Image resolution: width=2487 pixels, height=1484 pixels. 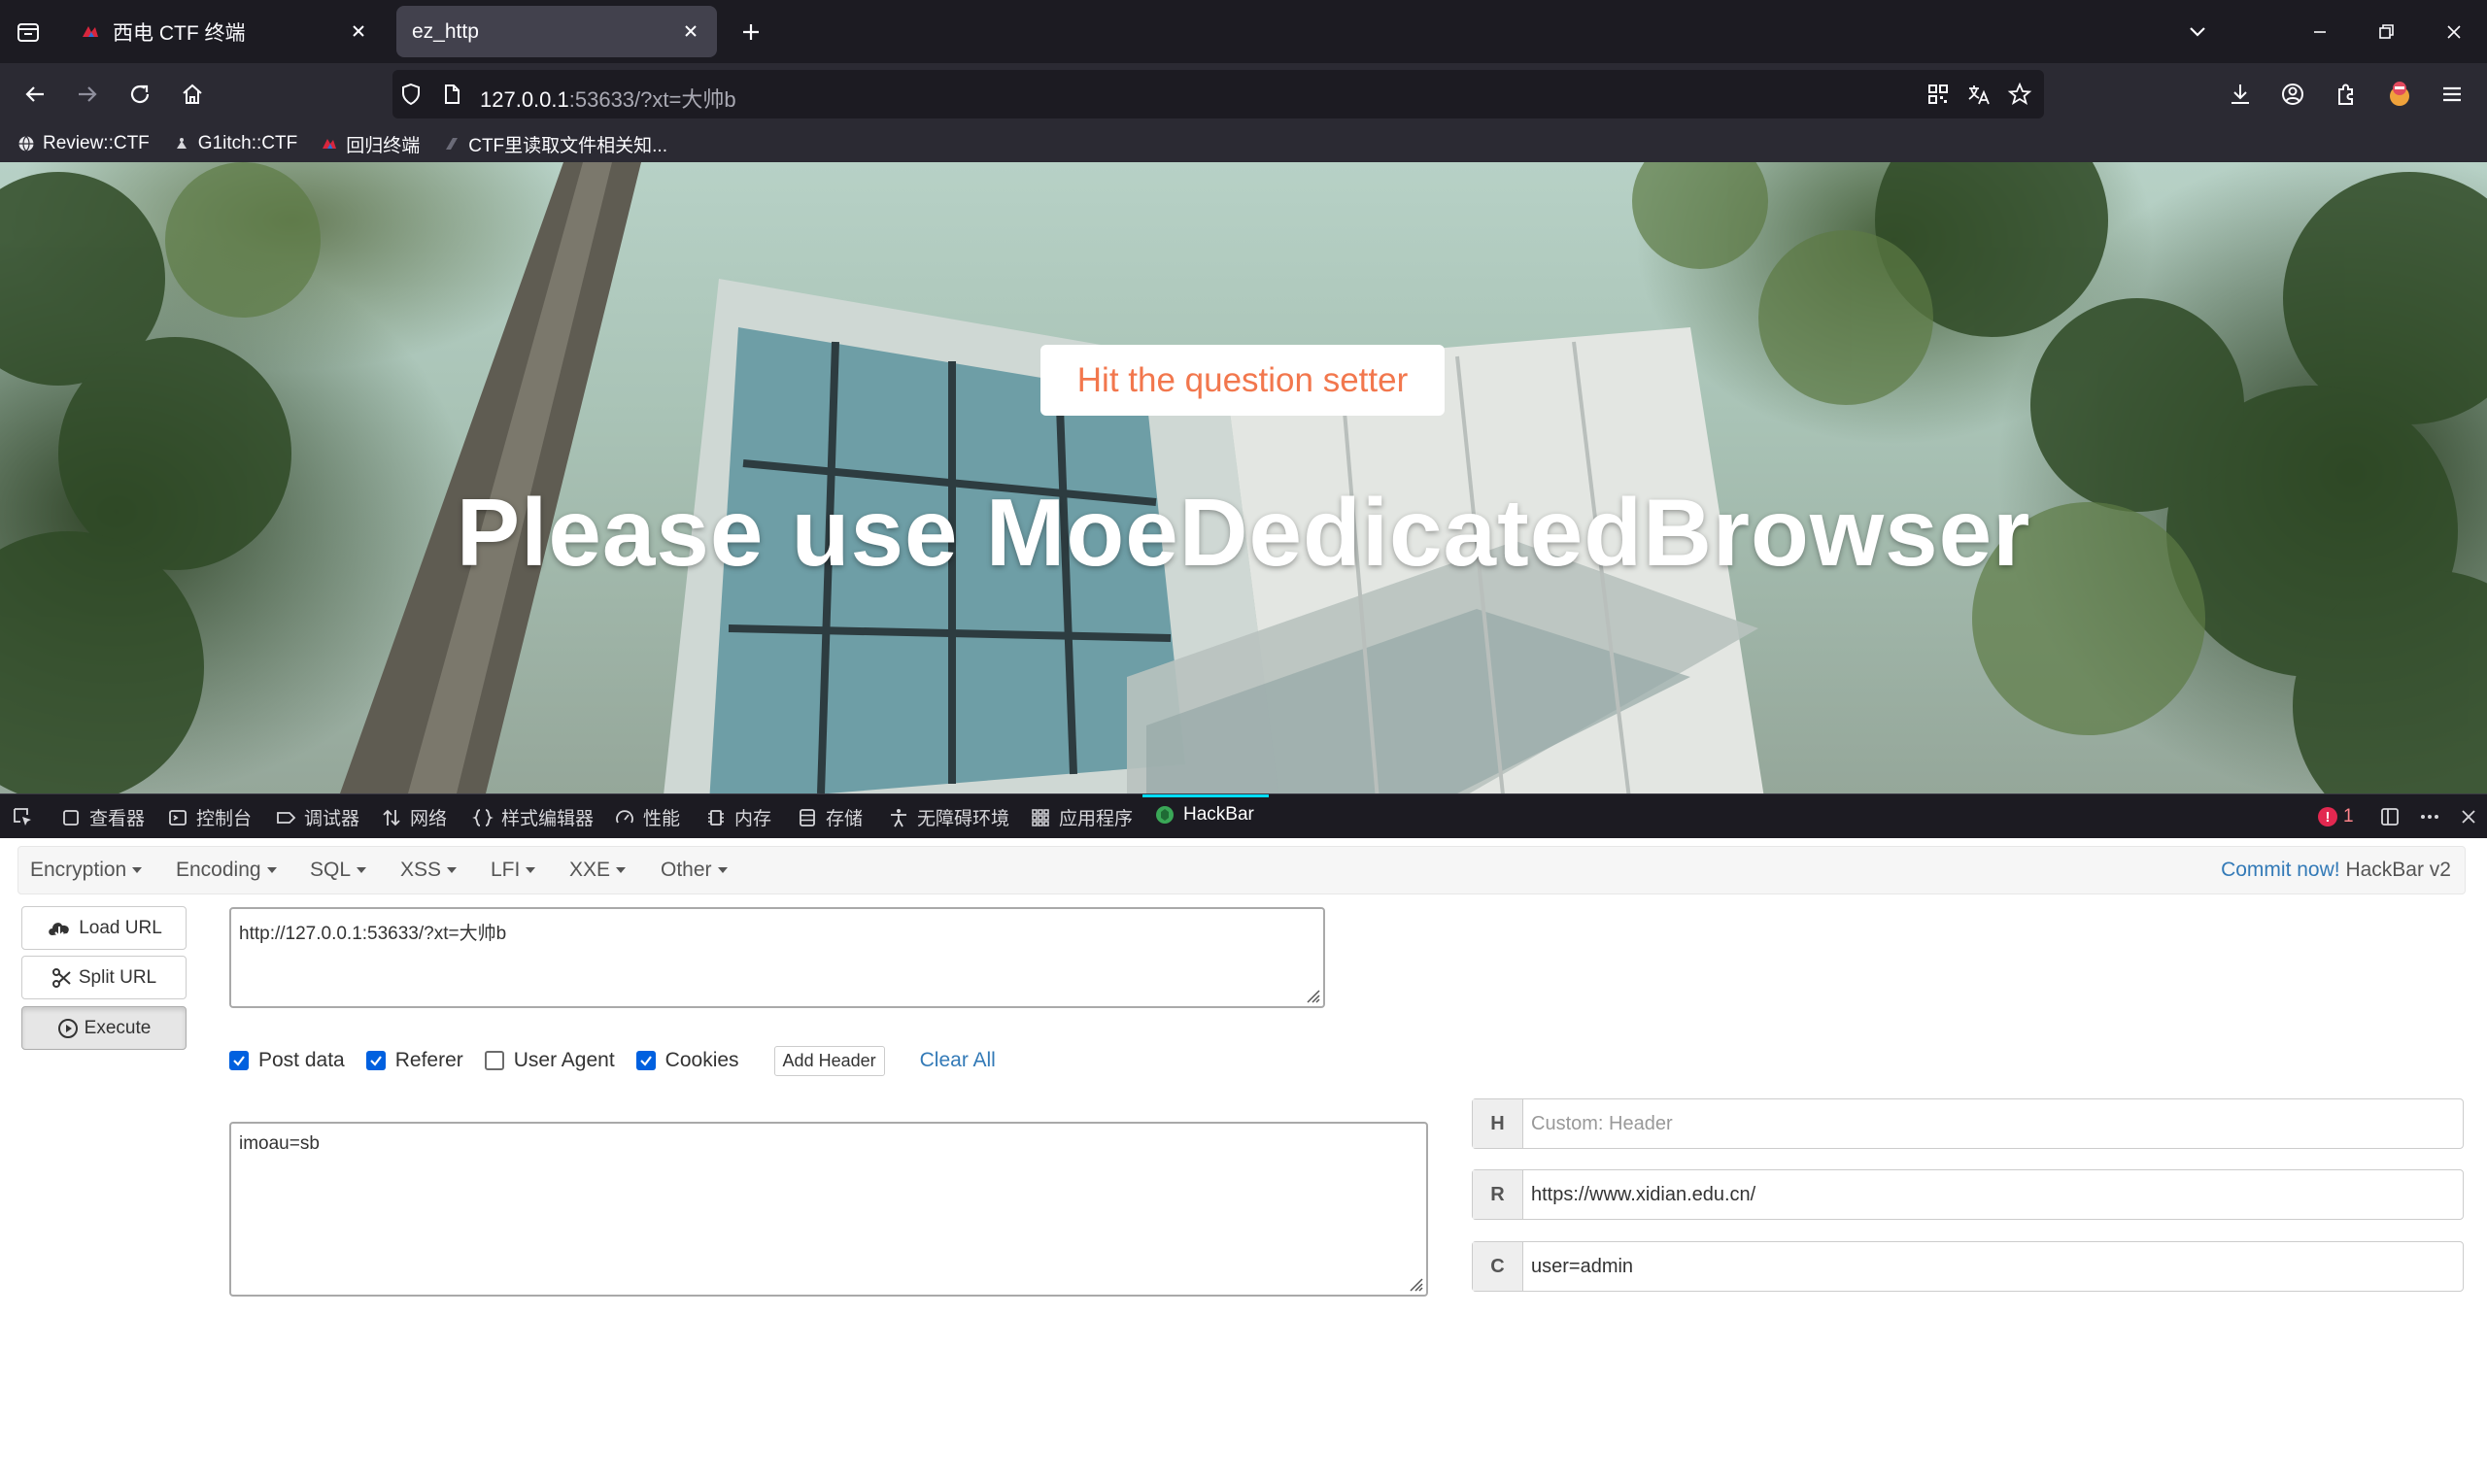 I want to click on menu-xxe: XXE, so click(x=598, y=870).